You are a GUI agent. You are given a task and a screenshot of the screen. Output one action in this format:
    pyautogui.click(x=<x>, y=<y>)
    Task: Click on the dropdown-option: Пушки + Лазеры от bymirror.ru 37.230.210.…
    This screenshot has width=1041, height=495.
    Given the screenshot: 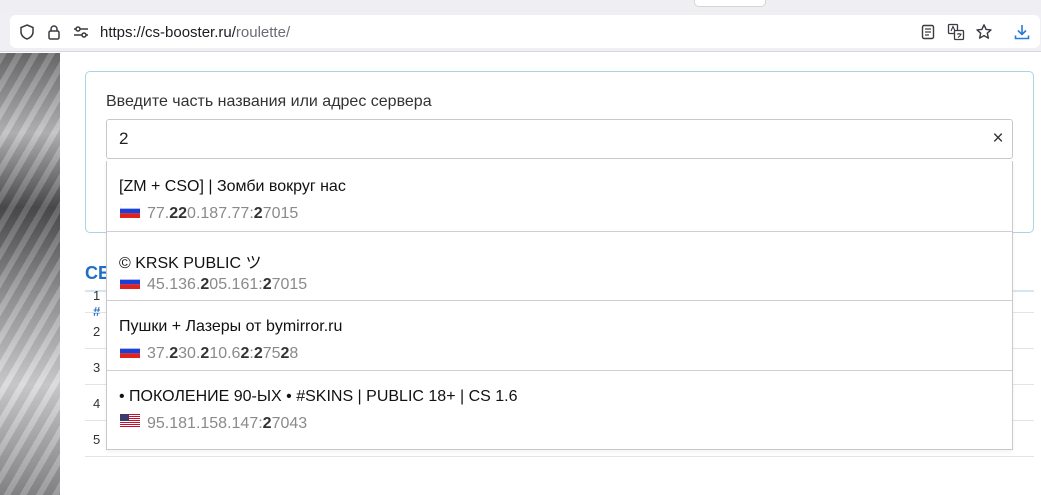 What is the action you would take?
    pyautogui.click(x=559, y=335)
    